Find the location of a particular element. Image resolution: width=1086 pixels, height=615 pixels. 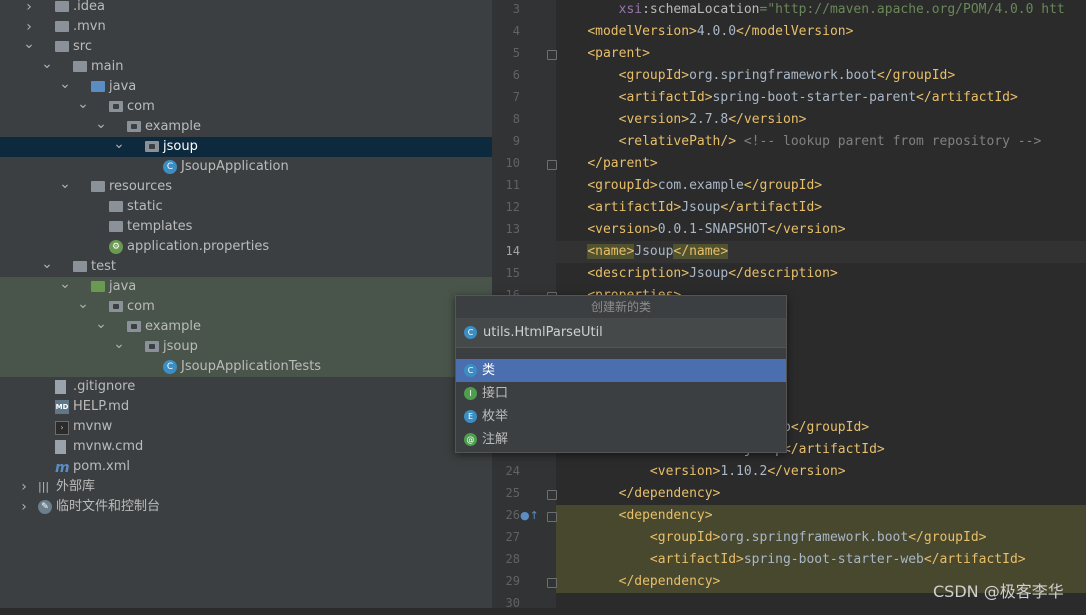

tree-item-label: main is located at coordinates (107, 66).